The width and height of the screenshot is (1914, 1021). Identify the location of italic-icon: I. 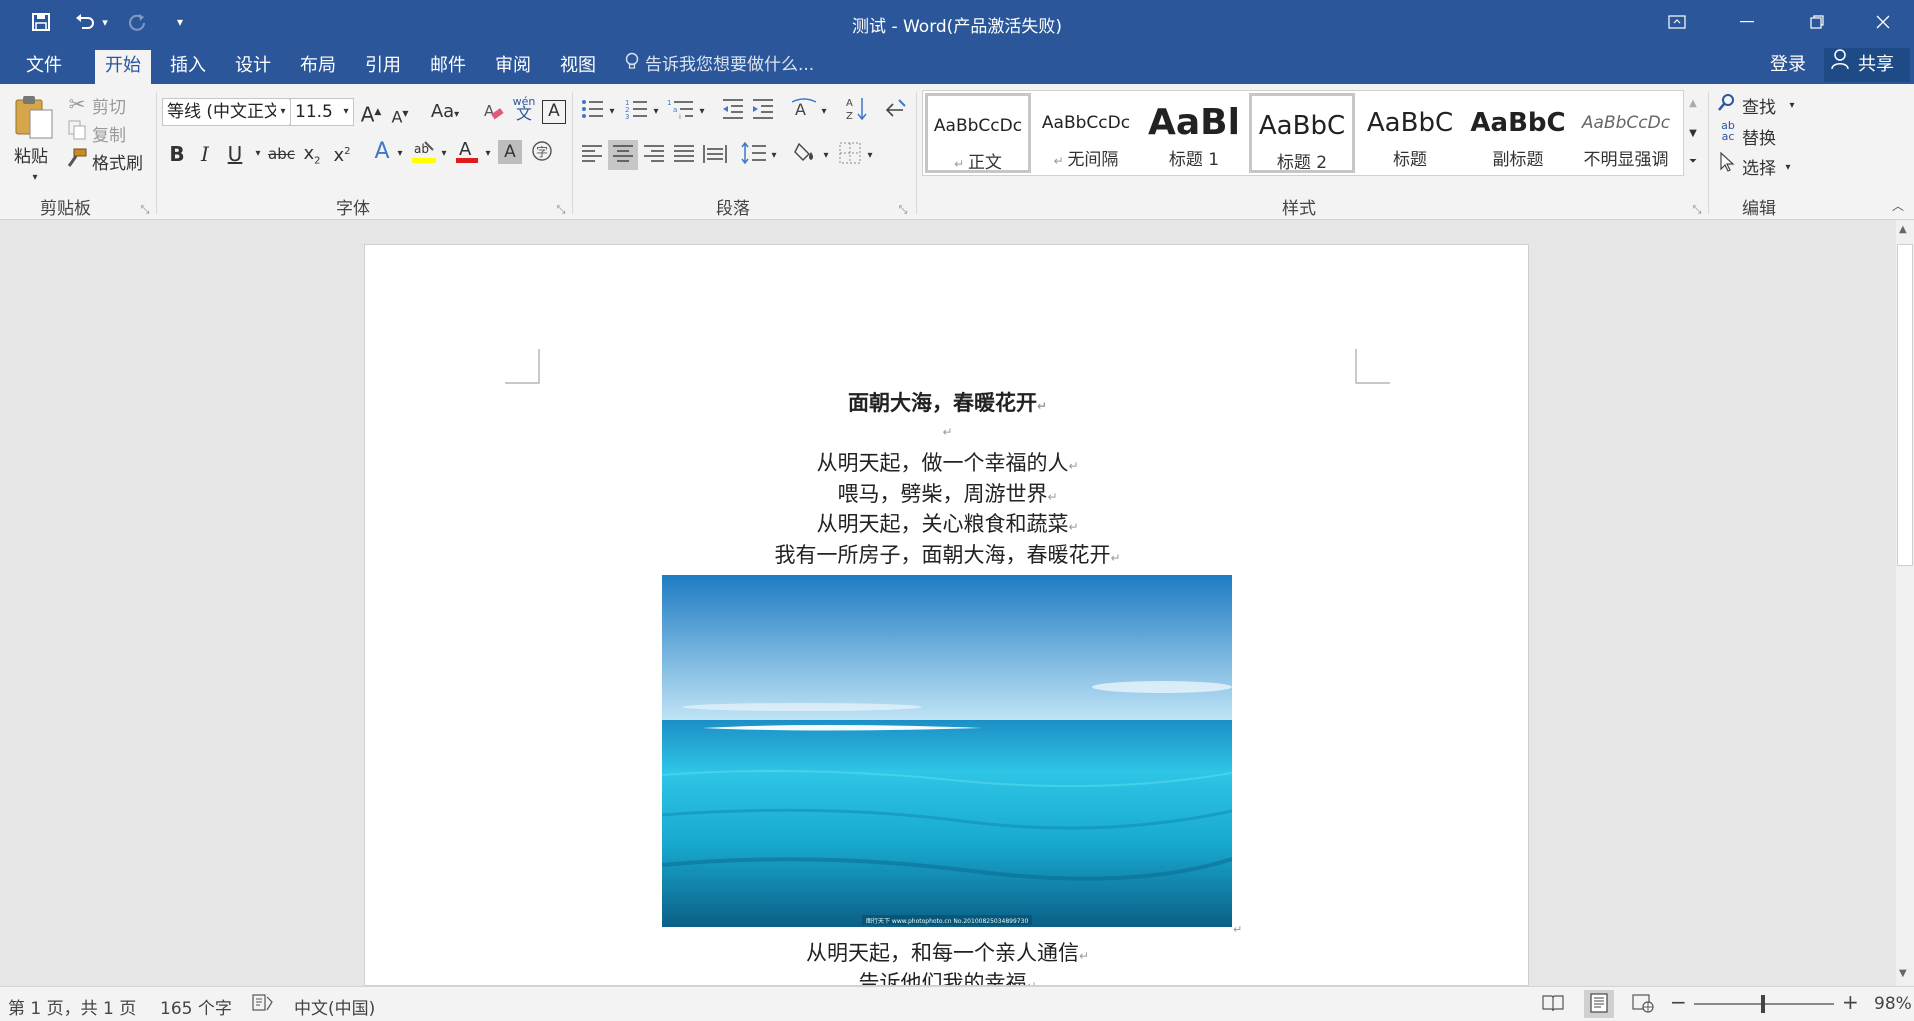
(205, 154).